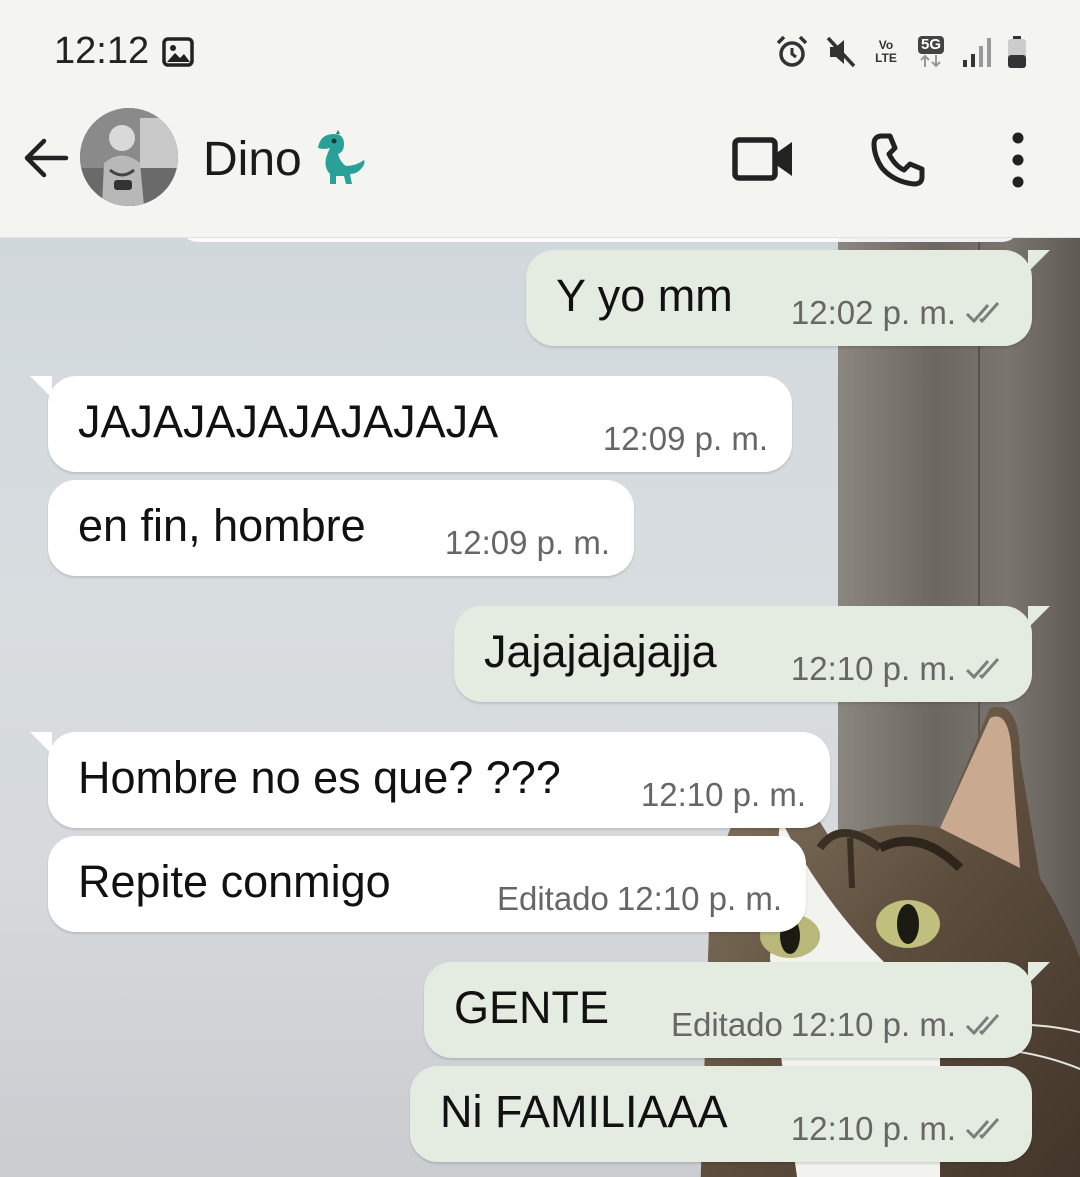 Image resolution: width=1080 pixels, height=1177 pixels. I want to click on message-incoming: en fin, hombre 12:09 p. m., so click(341, 528).